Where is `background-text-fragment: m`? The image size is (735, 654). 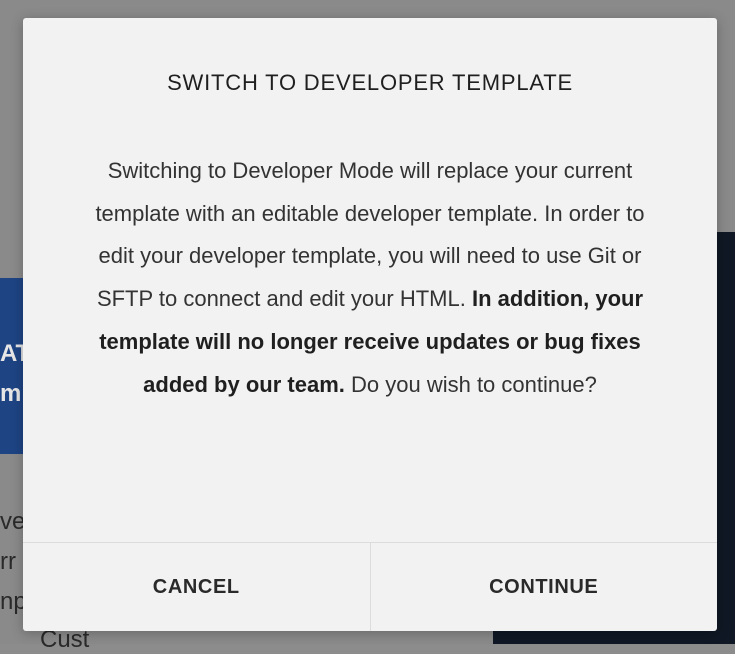
background-text-fragment: m is located at coordinates (11, 393).